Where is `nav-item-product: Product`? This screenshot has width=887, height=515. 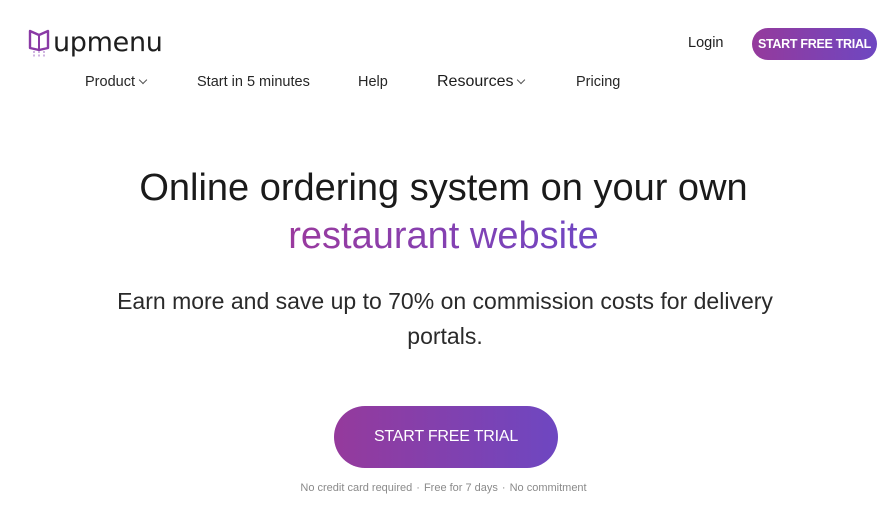 nav-item-product: Product is located at coordinates (116, 82).